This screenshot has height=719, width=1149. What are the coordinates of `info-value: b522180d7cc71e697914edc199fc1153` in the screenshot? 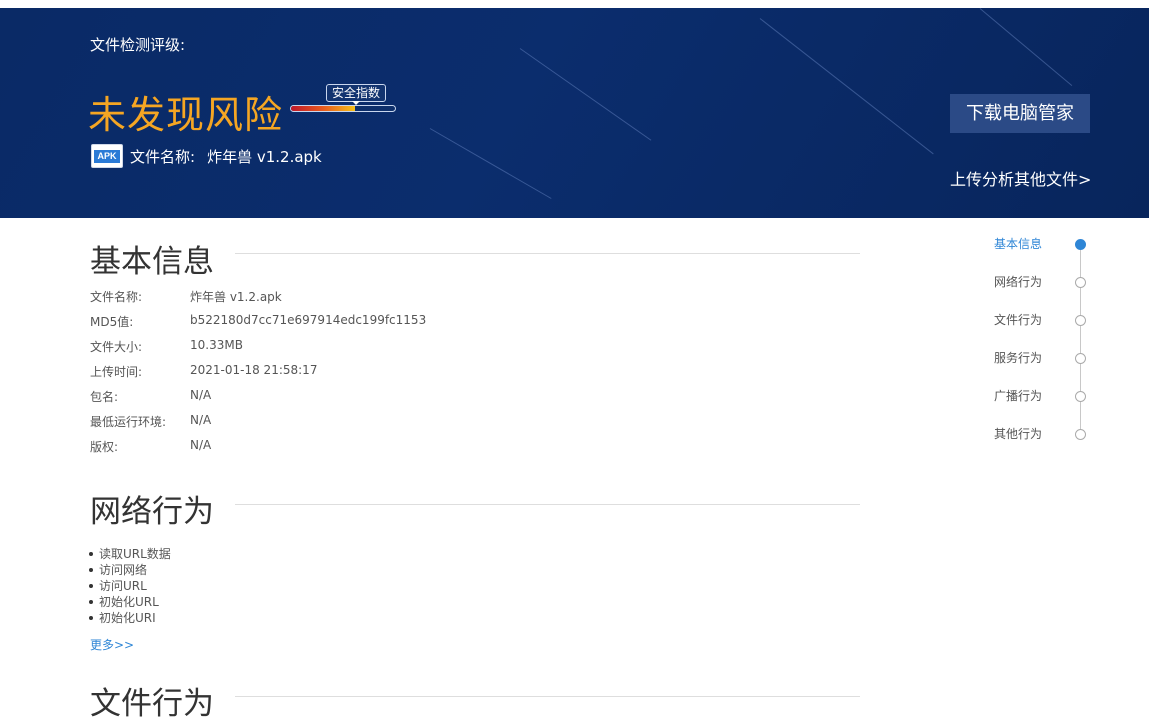 It's located at (308, 320).